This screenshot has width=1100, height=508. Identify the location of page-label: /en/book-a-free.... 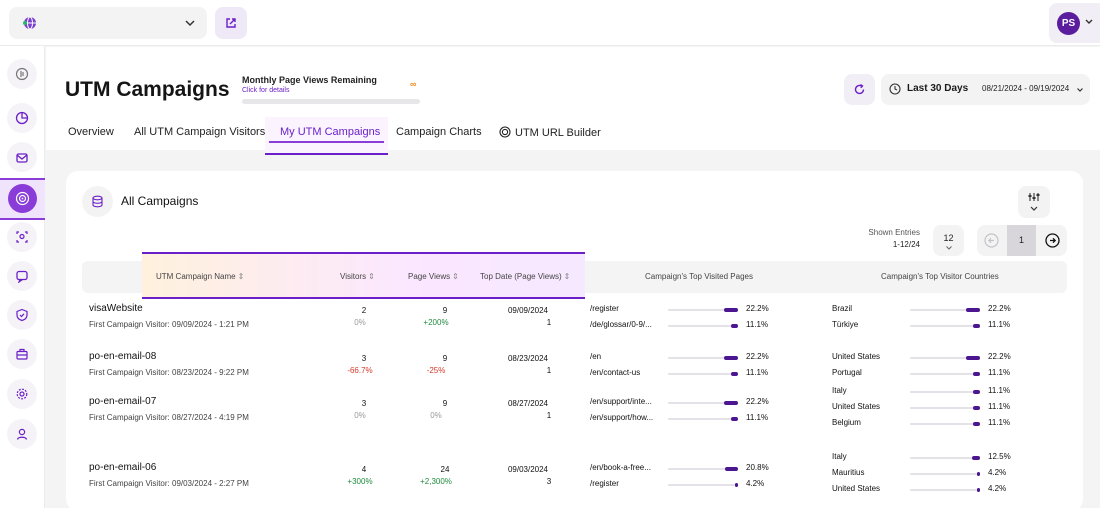
(620, 467).